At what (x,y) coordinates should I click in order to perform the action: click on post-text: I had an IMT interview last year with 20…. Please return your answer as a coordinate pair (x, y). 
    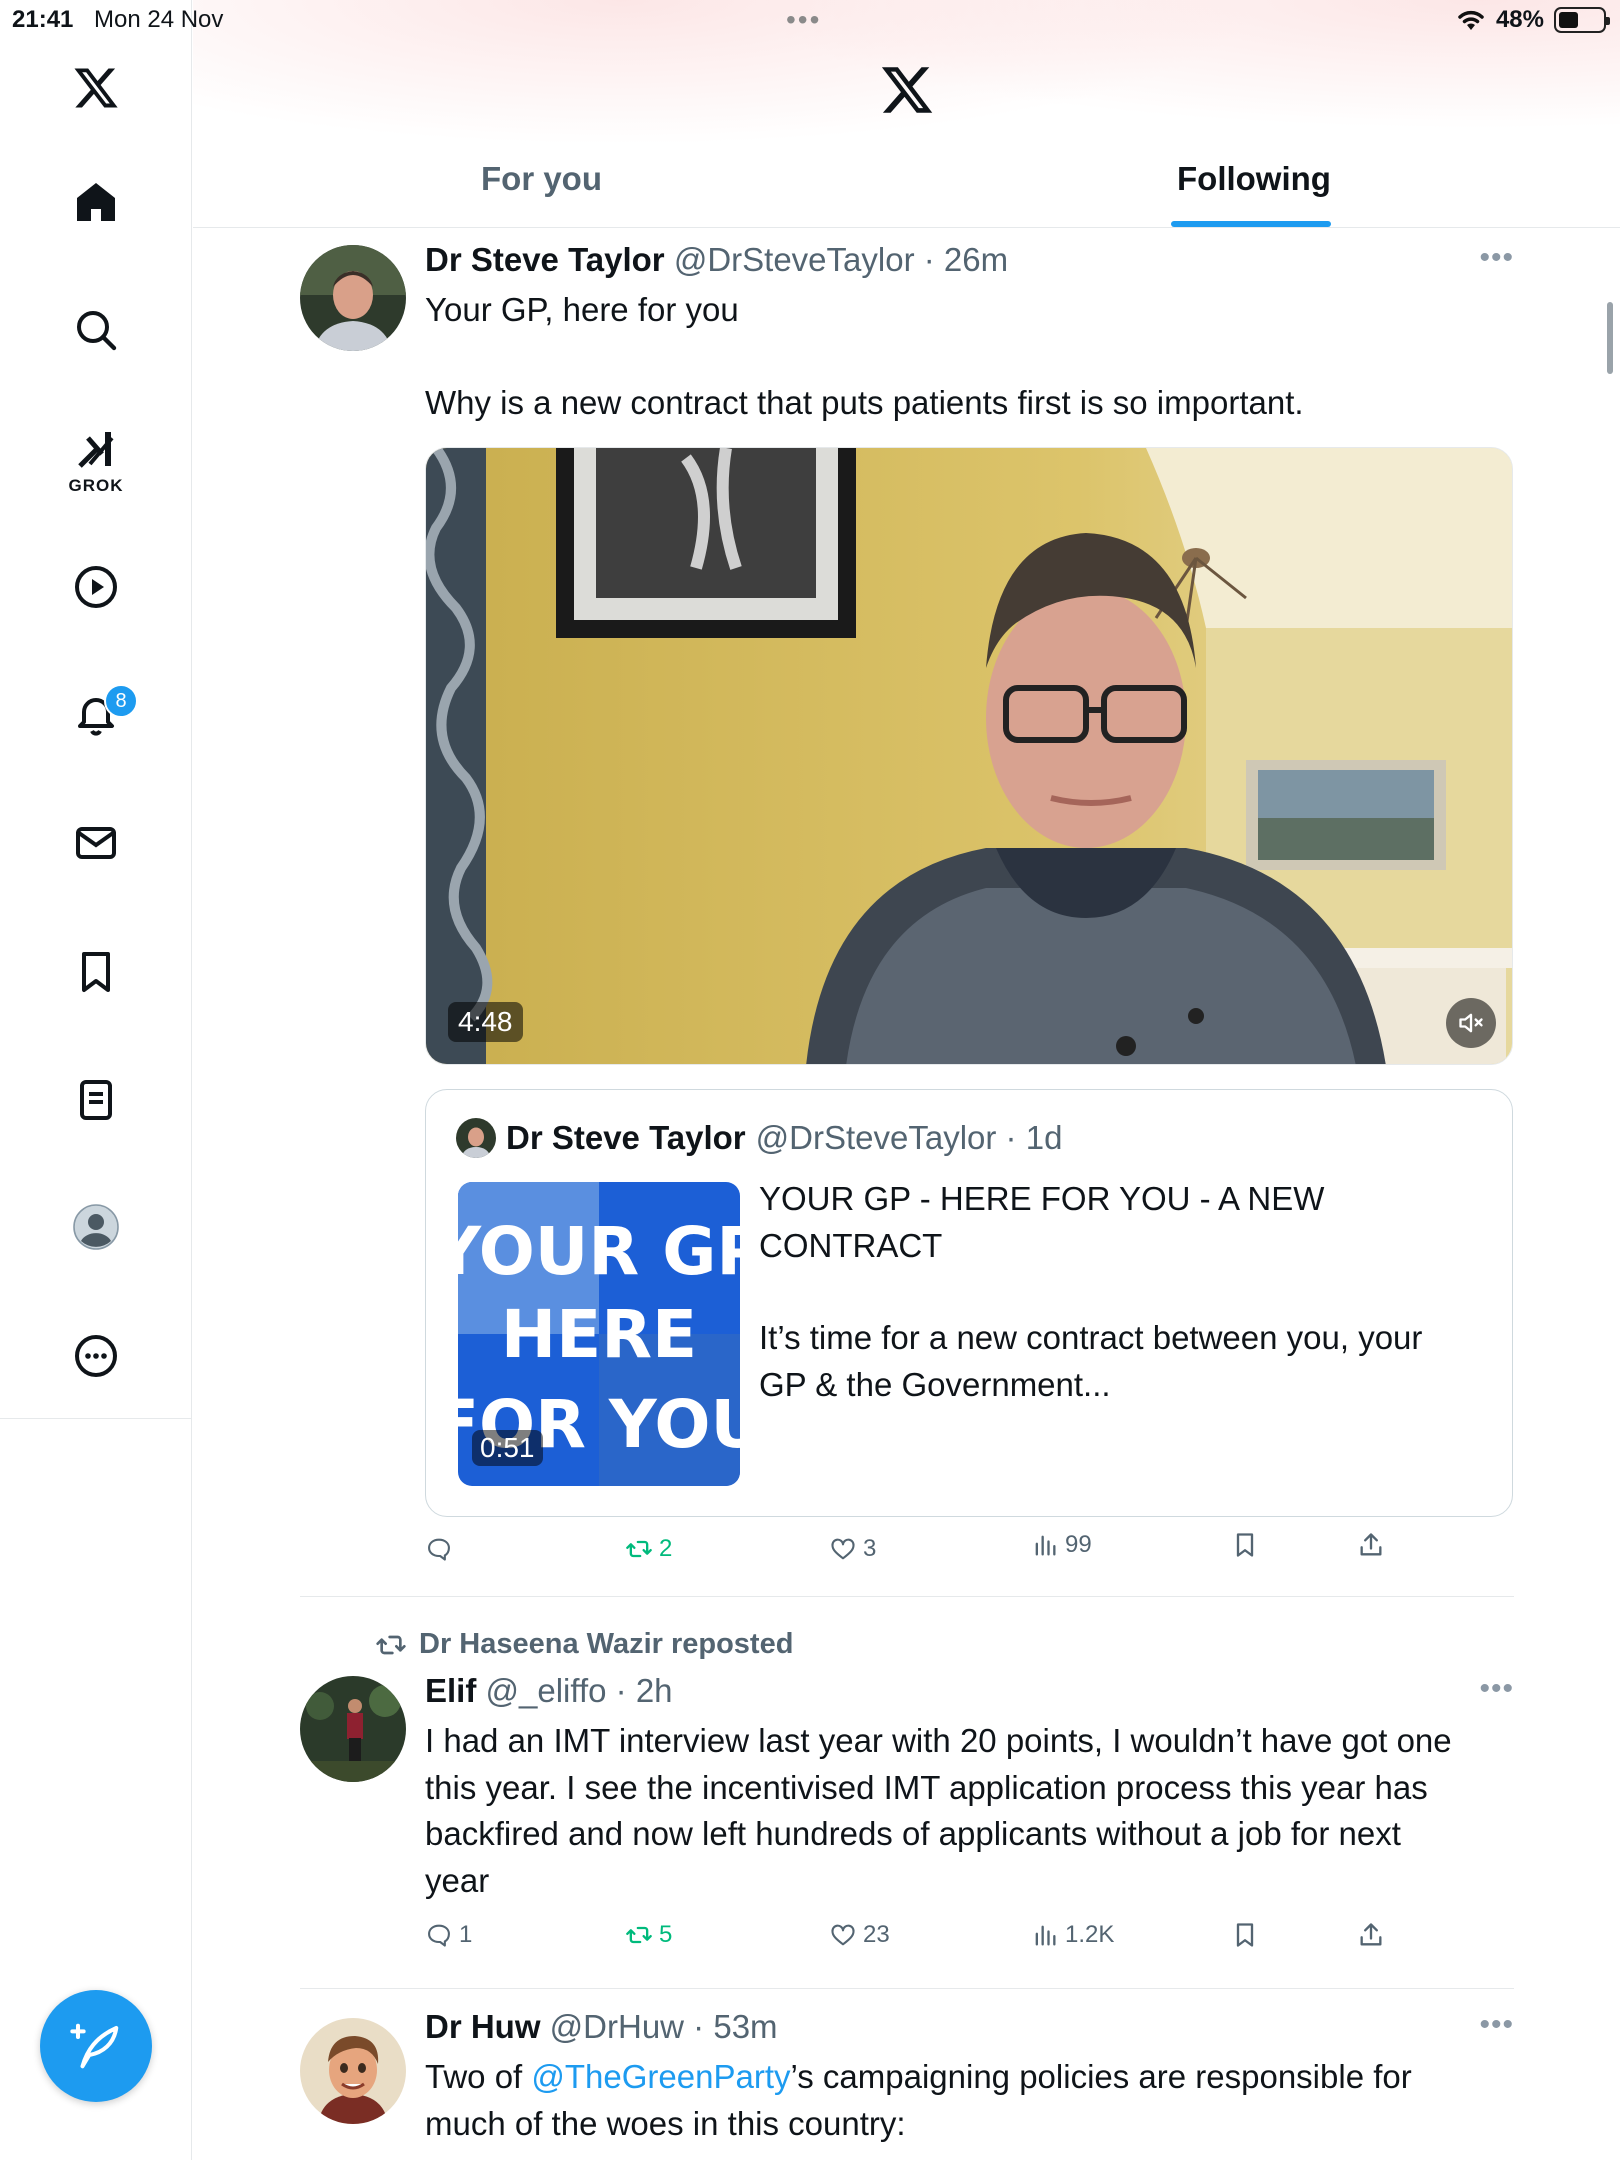
    Looking at the image, I should click on (965, 1811).